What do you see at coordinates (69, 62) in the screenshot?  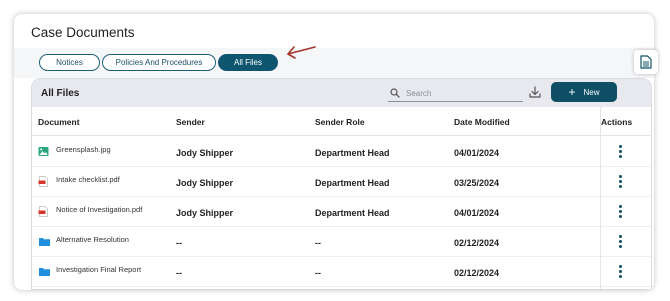 I see `tab-notices: Notices` at bounding box center [69, 62].